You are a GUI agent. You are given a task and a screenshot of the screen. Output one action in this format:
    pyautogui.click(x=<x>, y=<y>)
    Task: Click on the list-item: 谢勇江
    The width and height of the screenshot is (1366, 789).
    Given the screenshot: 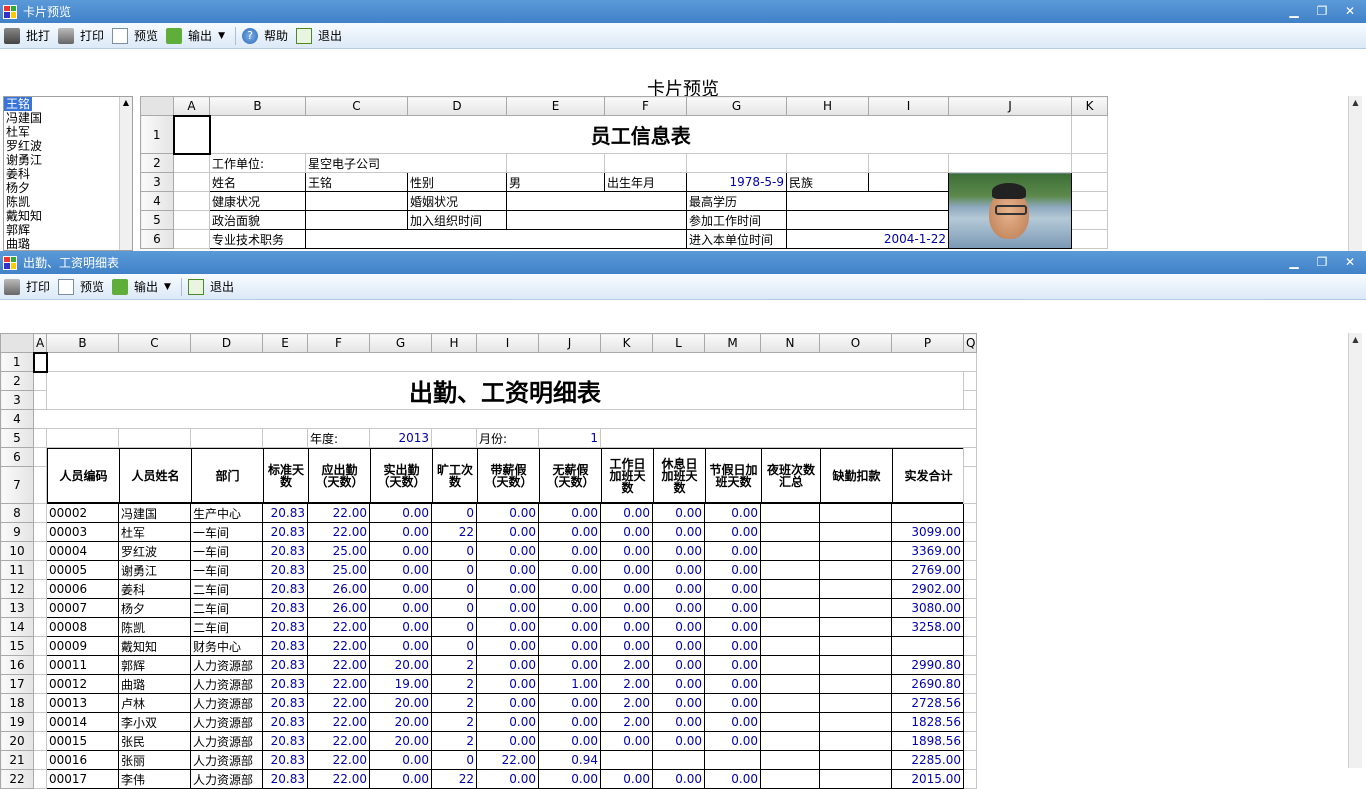 What is the action you would take?
    pyautogui.click(x=68, y=160)
    